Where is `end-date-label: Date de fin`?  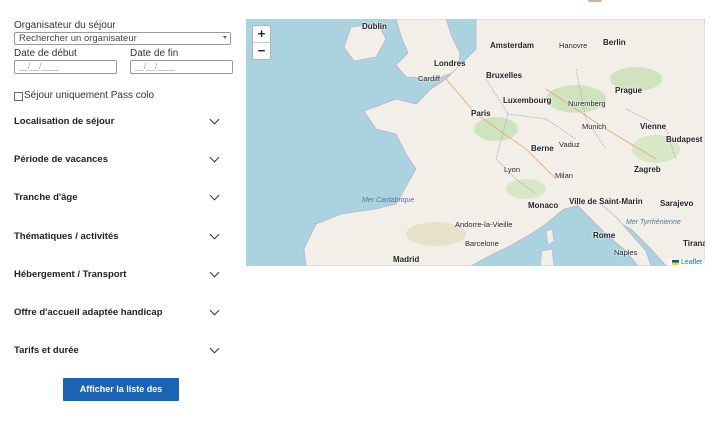
end-date-label: Date de fin is located at coordinates (154, 53).